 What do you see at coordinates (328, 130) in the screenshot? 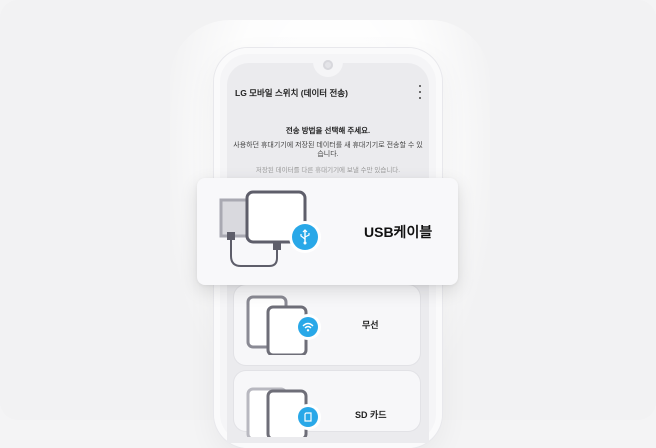
I see `instruction-heading: 전송 방법을 선택해 주세요.` at bounding box center [328, 130].